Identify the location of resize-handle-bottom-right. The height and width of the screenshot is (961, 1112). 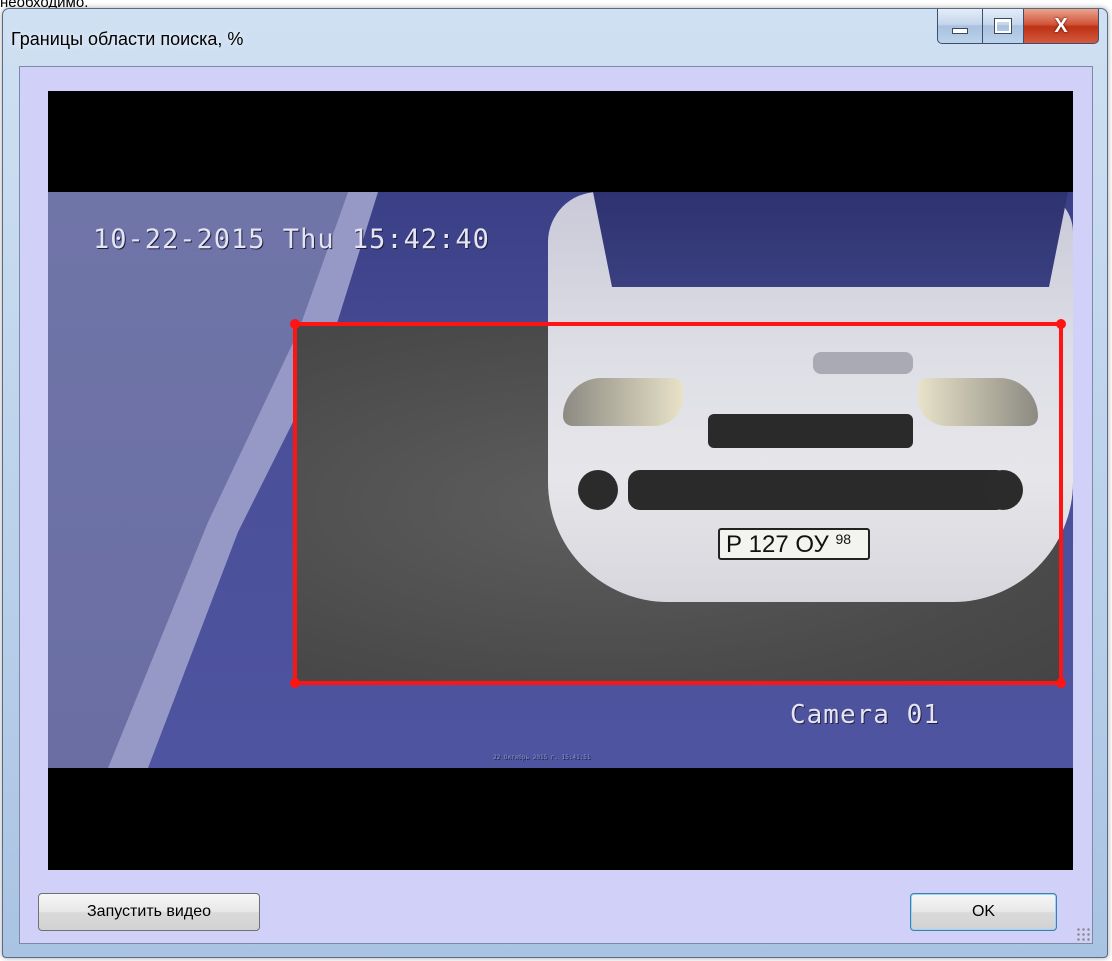
(1061, 683).